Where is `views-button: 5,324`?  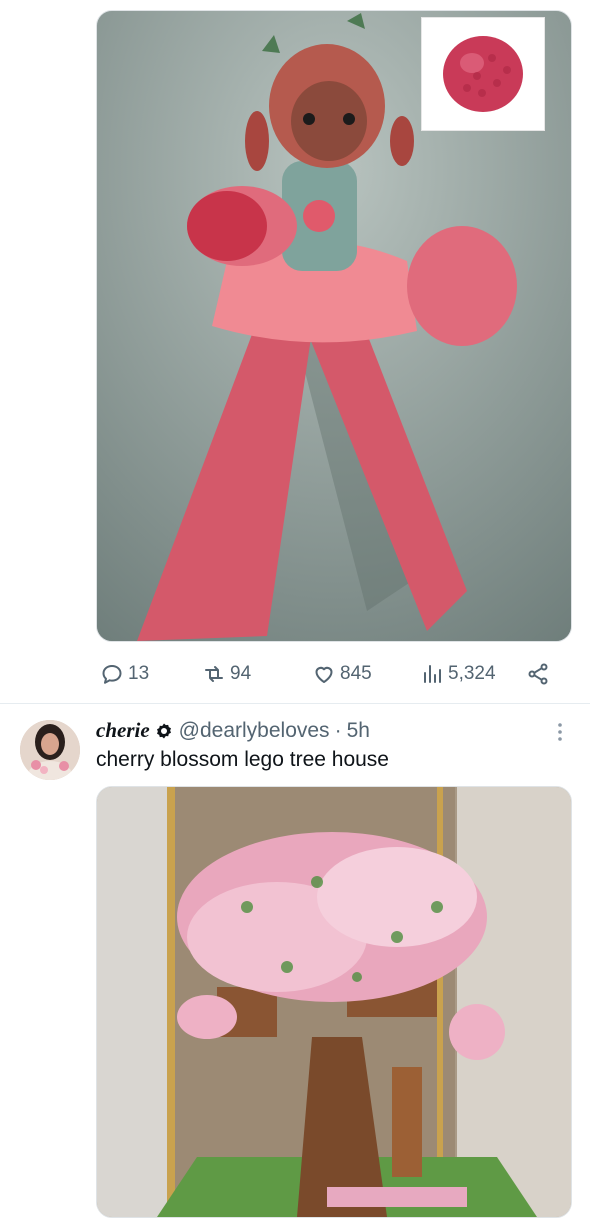 views-button: 5,324 is located at coordinates (458, 674).